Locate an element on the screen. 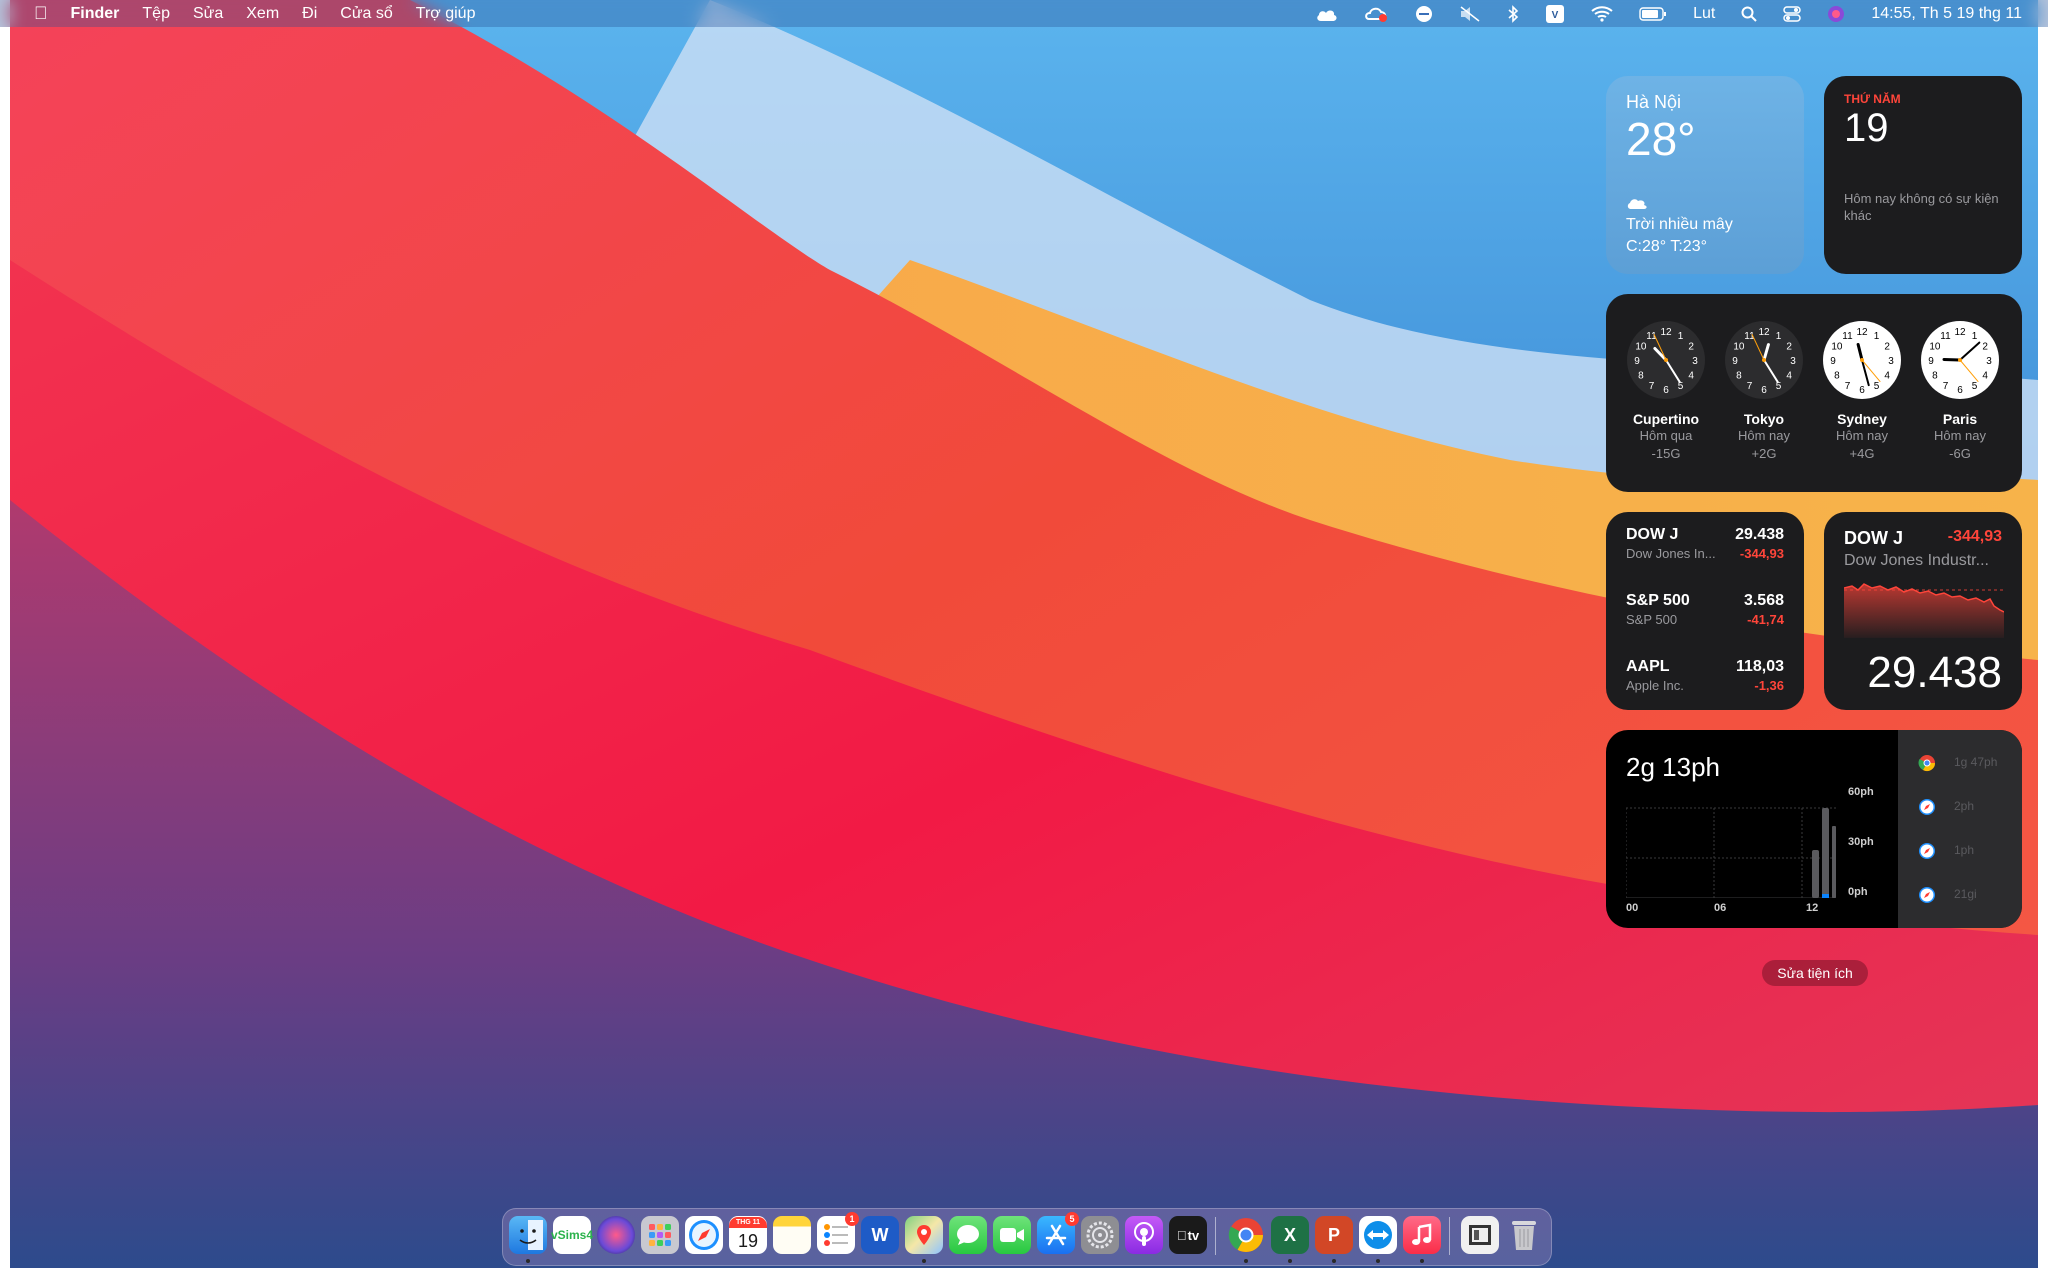 This screenshot has height=1268, width=2048. menu-view: Xem is located at coordinates (262, 14).